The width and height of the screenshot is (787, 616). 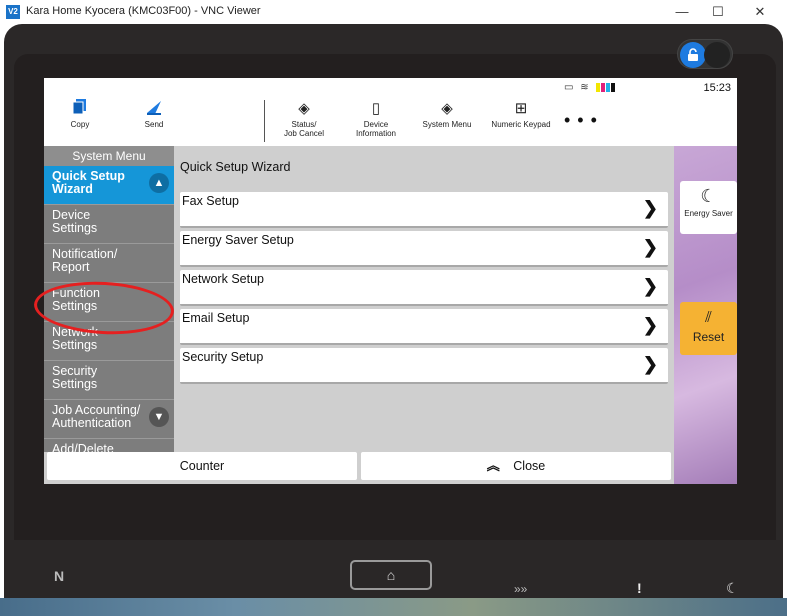 I want to click on minimize-button: —, so click(x=682, y=12).